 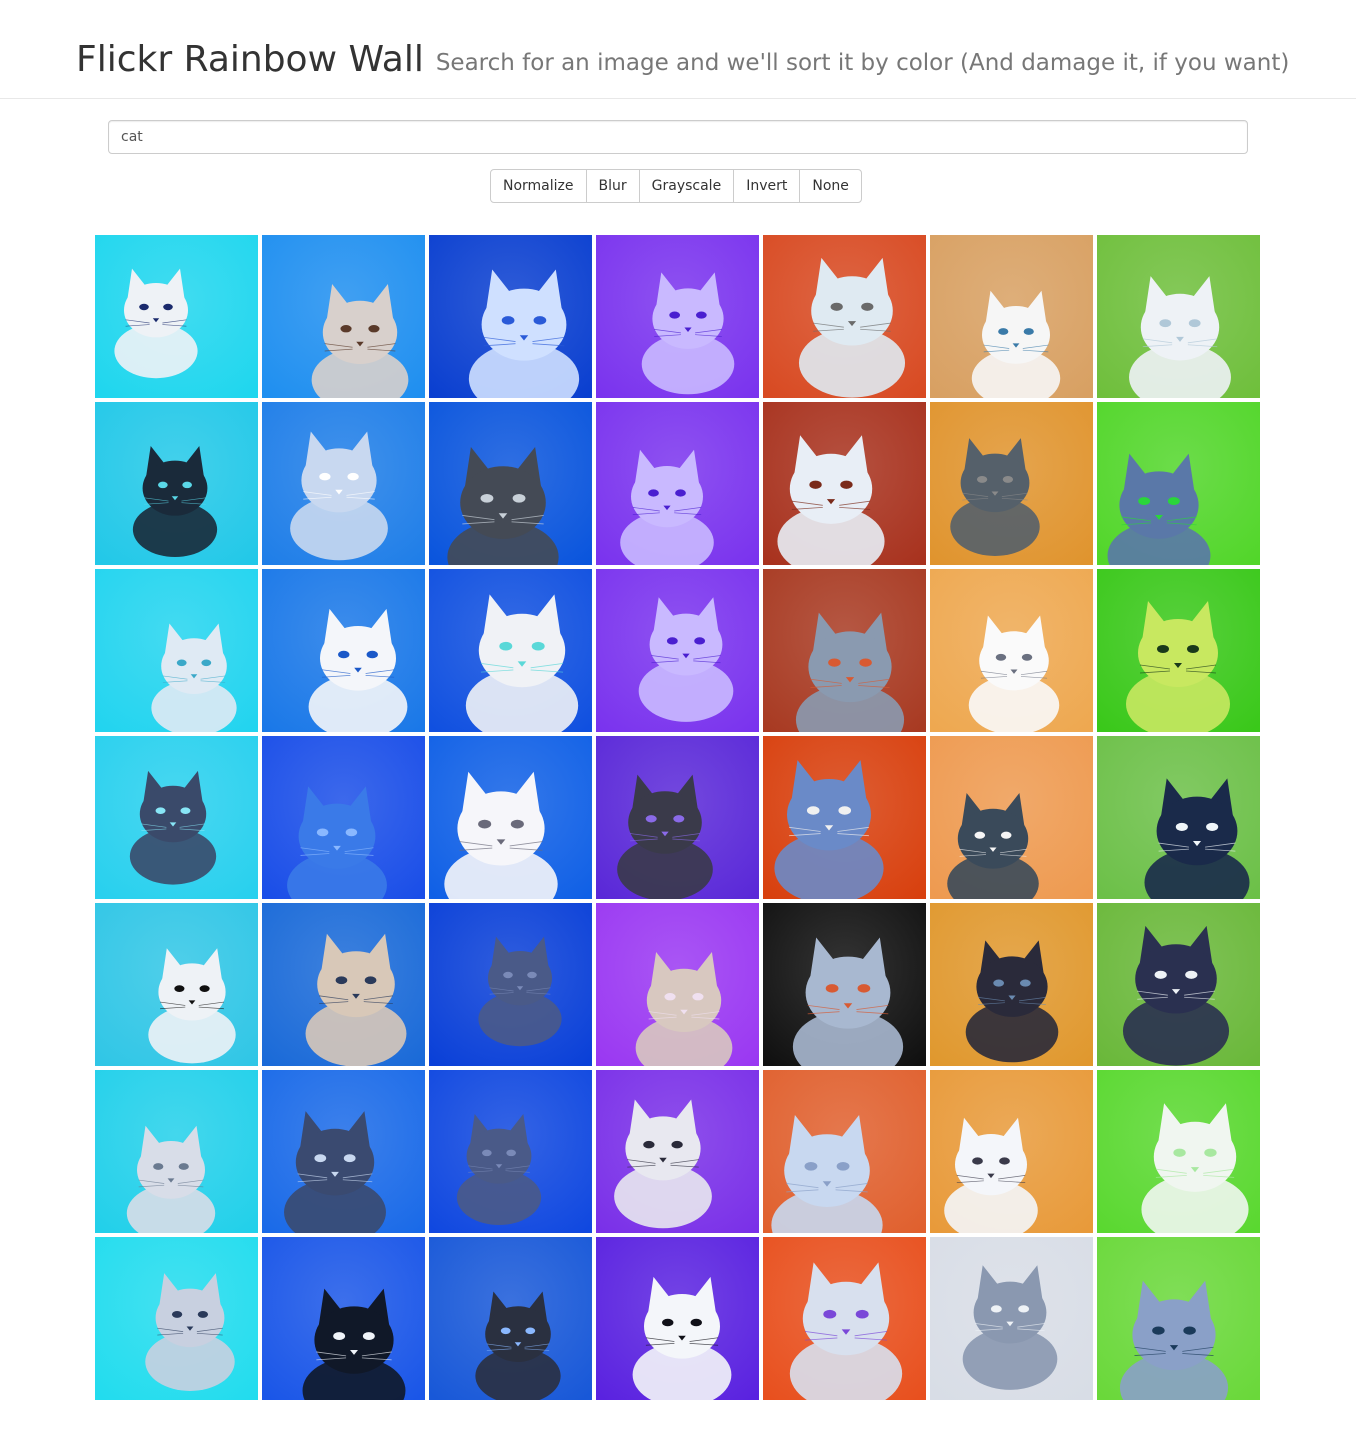 I want to click on filter-button-group: Normalize Blur Grayscale Invert None, so click(x=676, y=186).